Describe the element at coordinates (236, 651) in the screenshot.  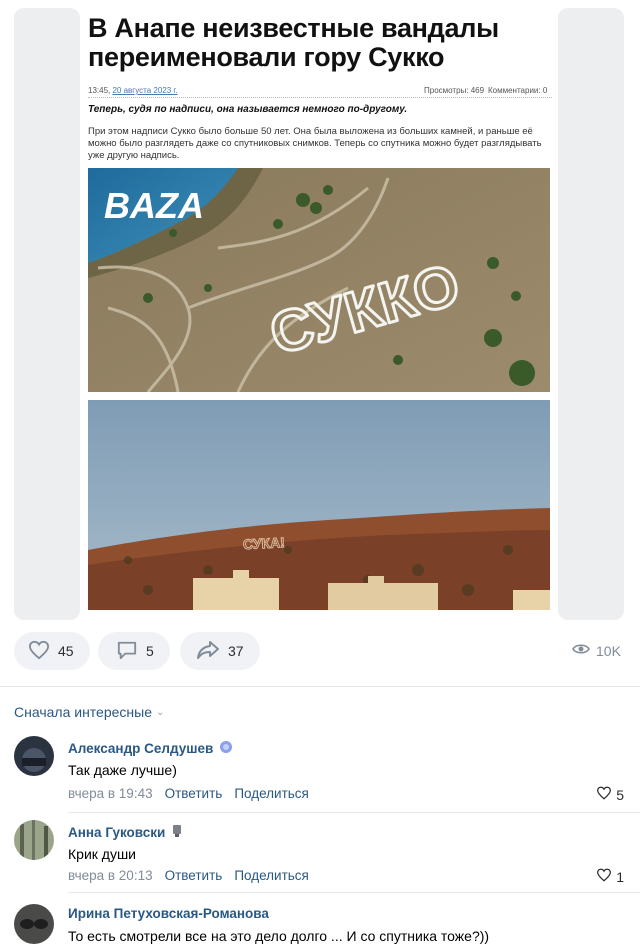
I see `share-count: 37` at that location.